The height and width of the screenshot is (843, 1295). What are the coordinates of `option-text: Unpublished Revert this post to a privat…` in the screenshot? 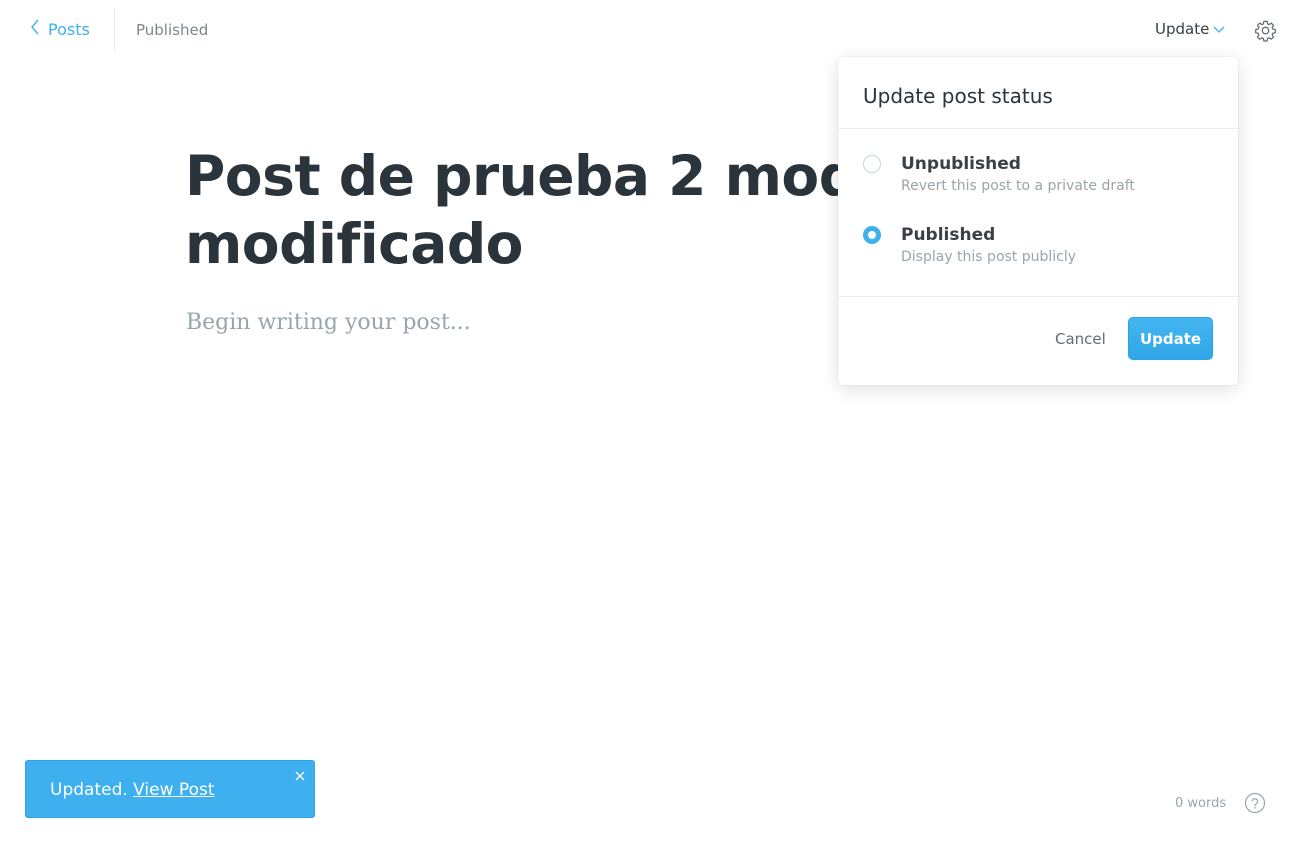 It's located at (1018, 173).